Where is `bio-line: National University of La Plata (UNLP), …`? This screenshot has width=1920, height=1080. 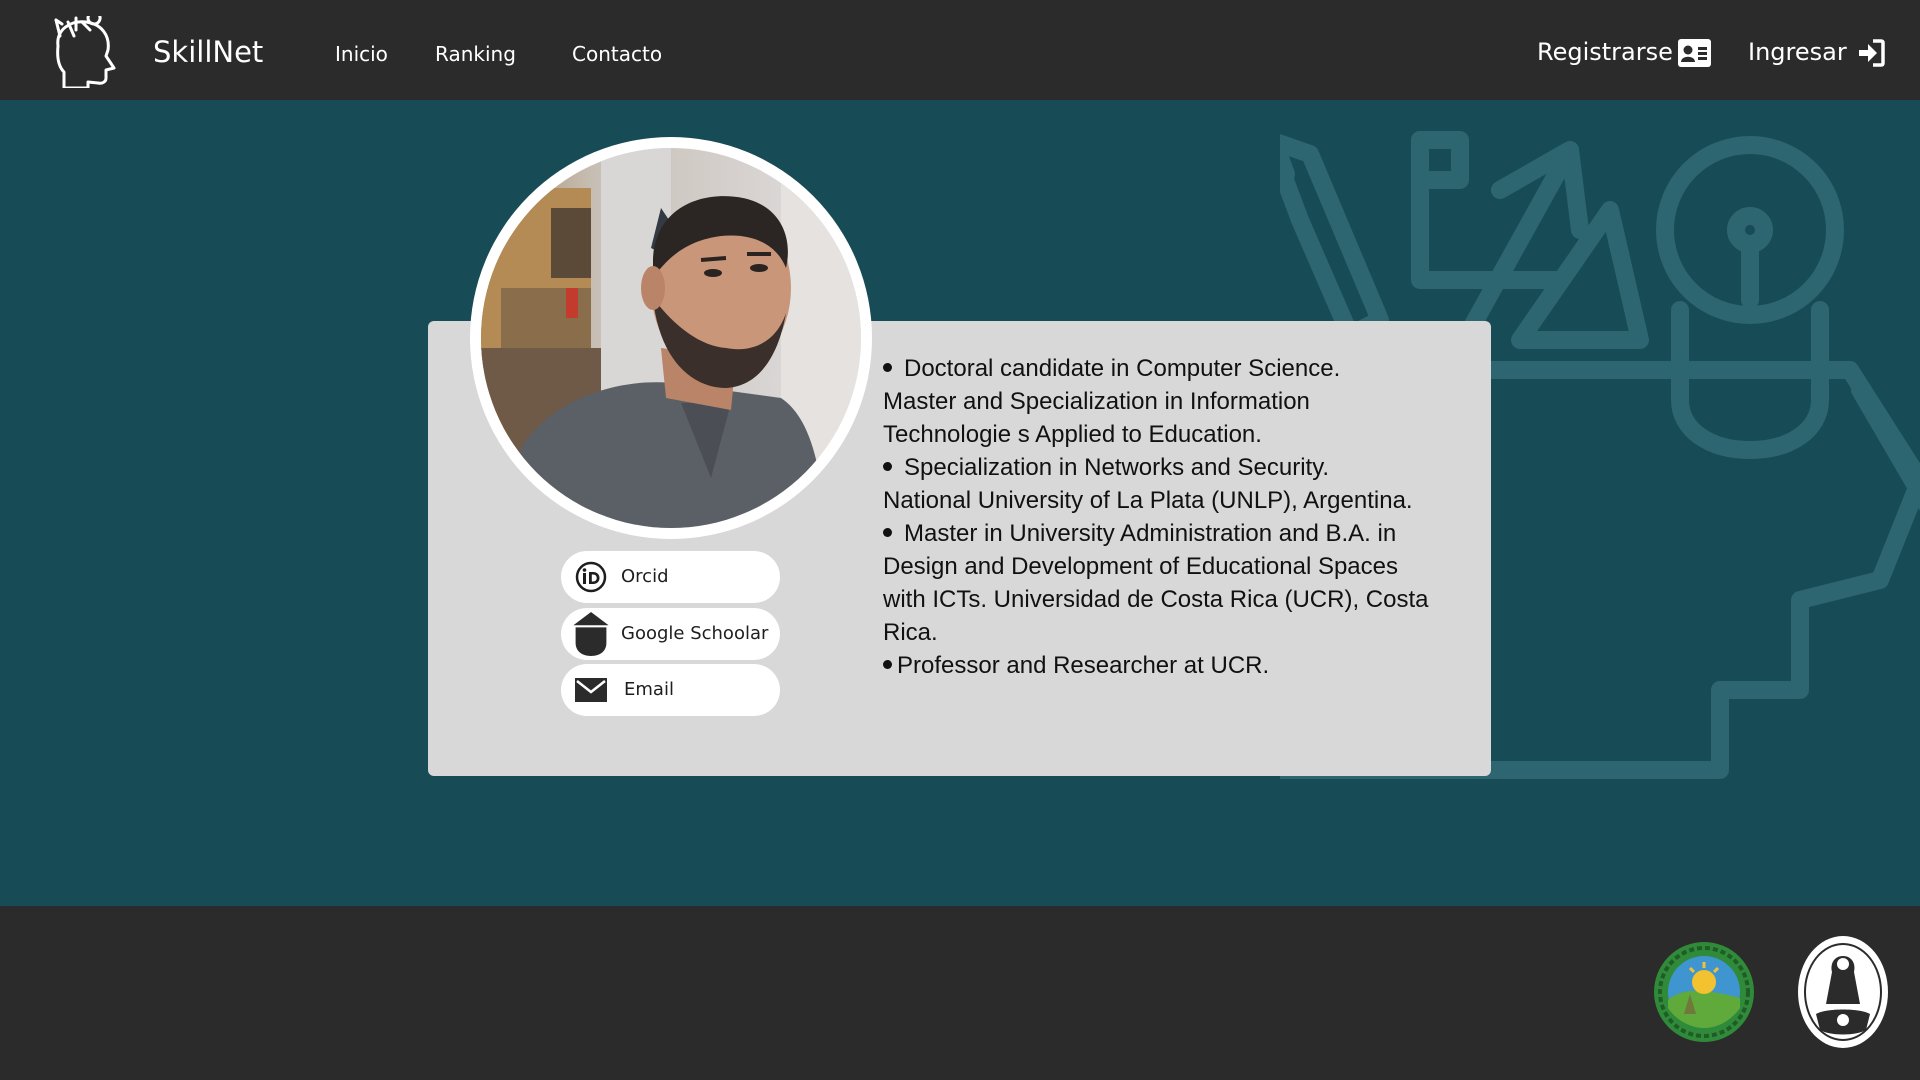
bio-line: National University of La Plata (UNLP), … is located at coordinates (1148, 500).